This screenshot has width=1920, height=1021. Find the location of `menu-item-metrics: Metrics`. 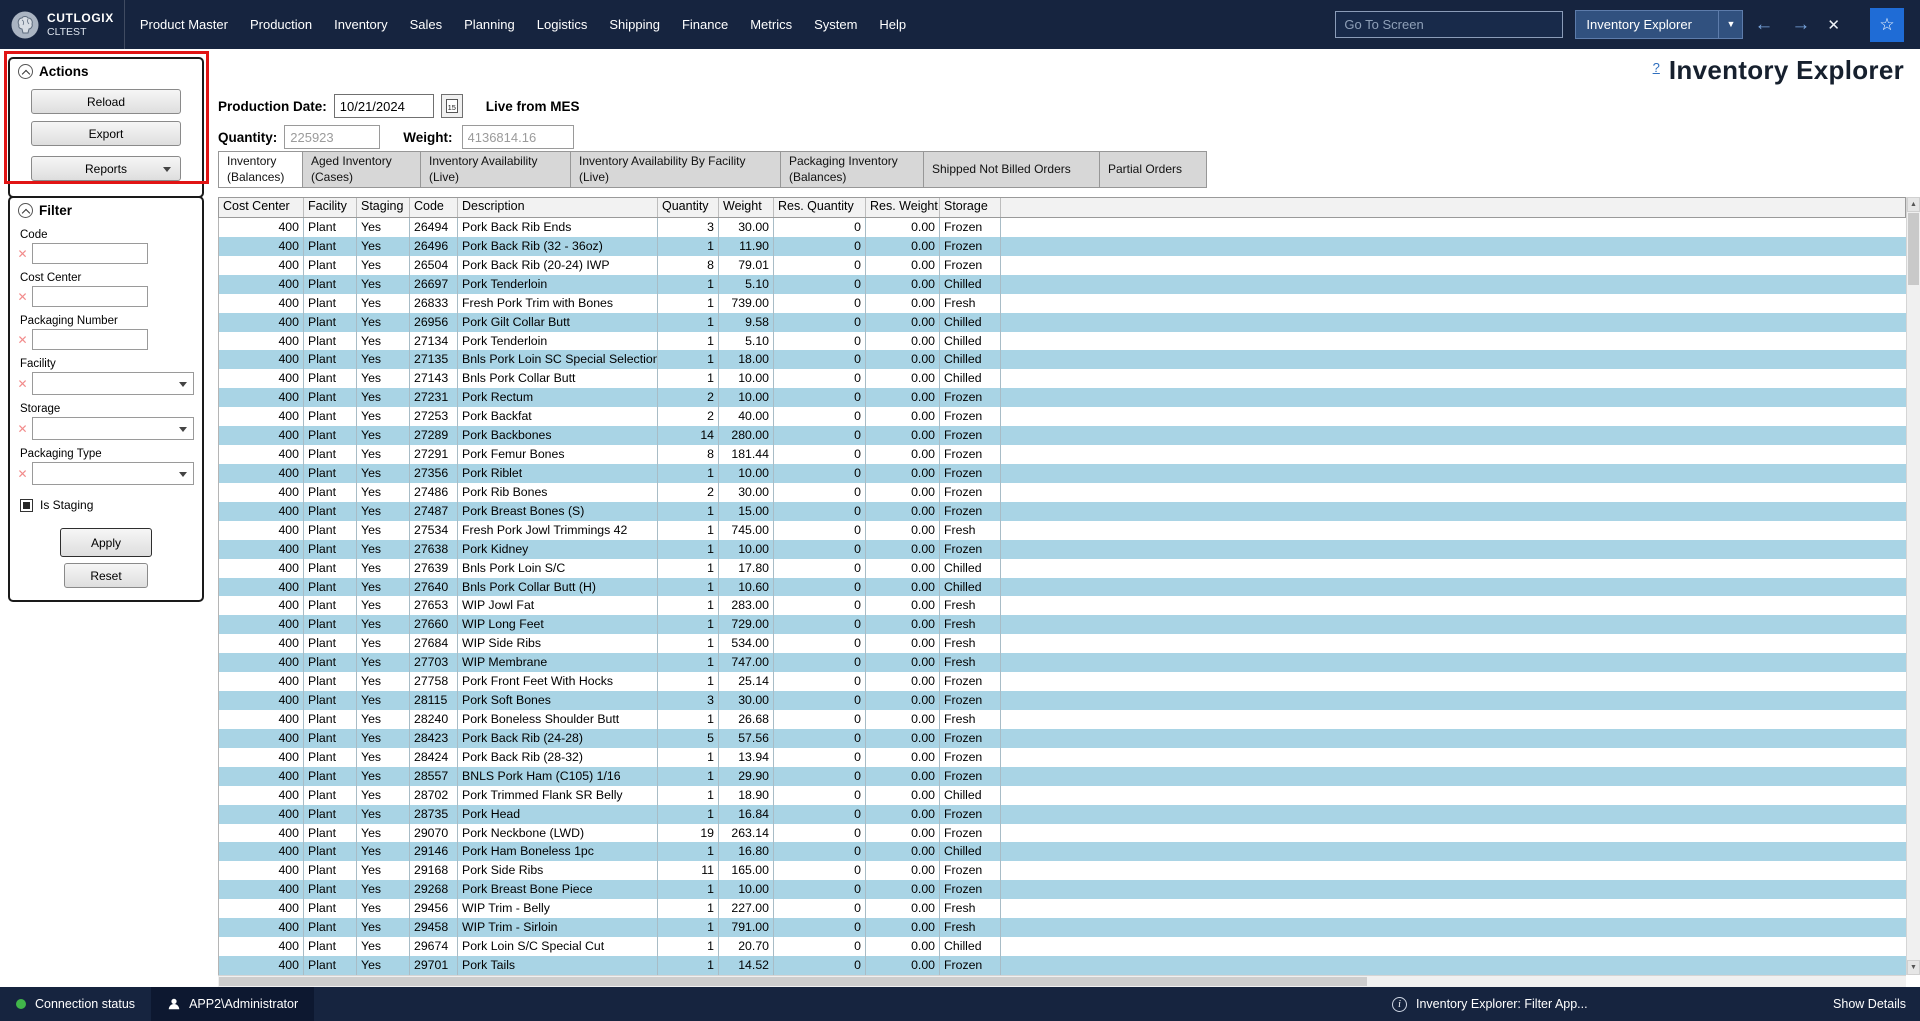

menu-item-metrics: Metrics is located at coordinates (771, 24).